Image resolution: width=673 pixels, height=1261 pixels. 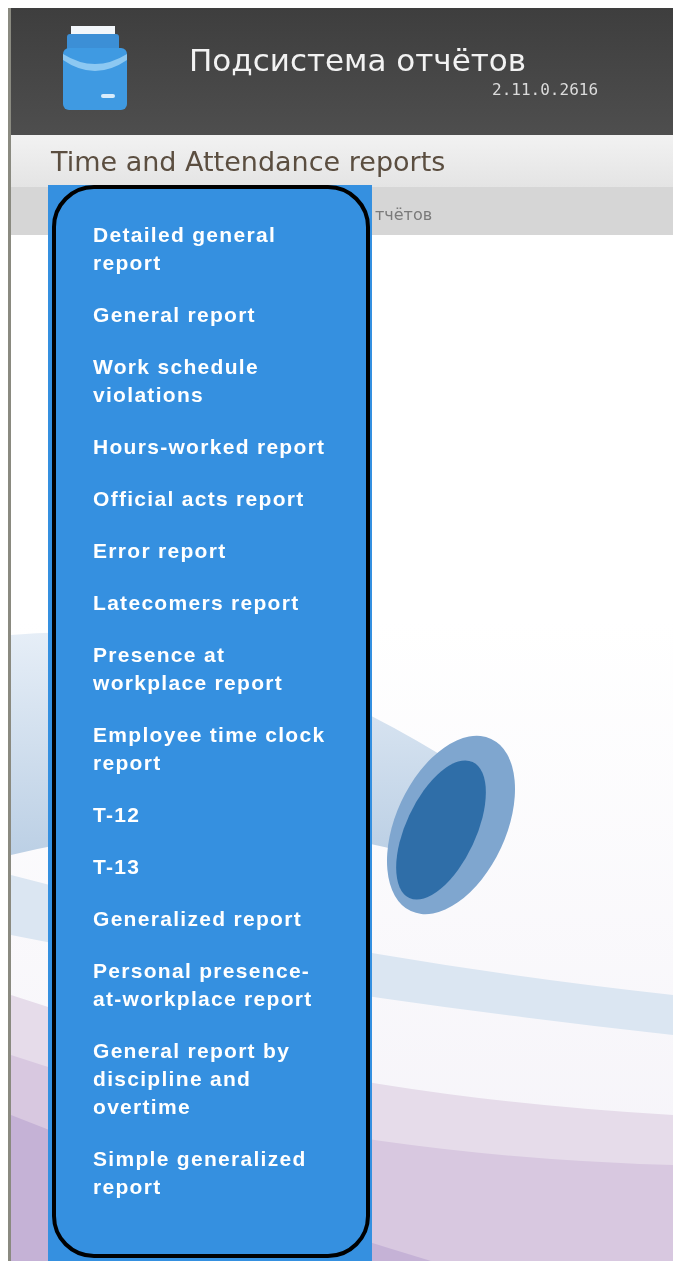 I want to click on menu-item: T-12, so click(x=211, y=815).